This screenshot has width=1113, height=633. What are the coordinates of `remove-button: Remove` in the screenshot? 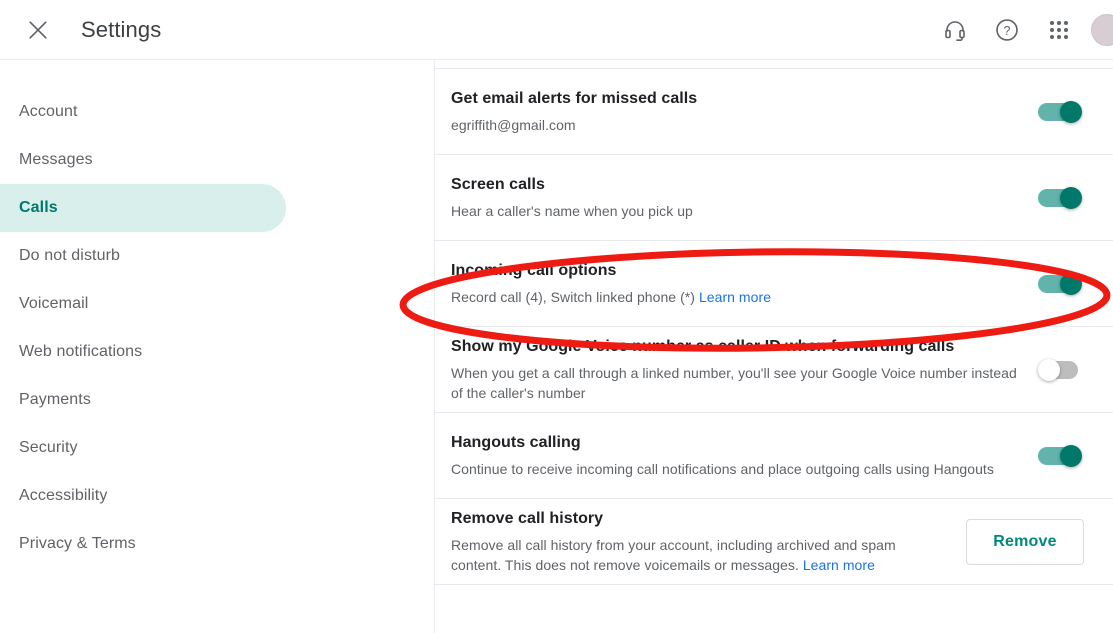 It's located at (1025, 541).